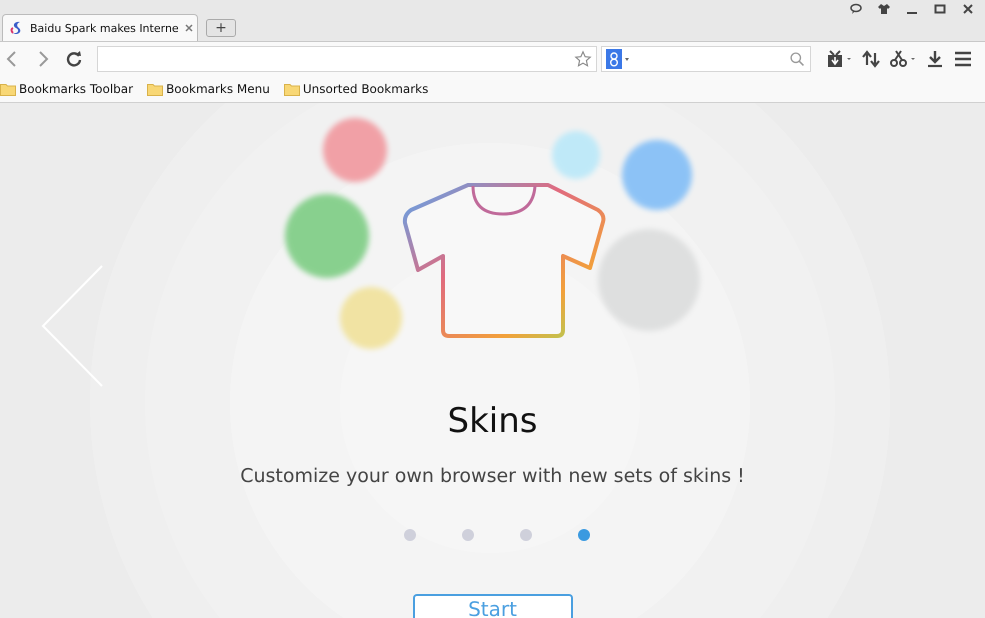 The width and height of the screenshot is (985, 618). What do you see at coordinates (935, 59) in the screenshot?
I see `download-icon` at bounding box center [935, 59].